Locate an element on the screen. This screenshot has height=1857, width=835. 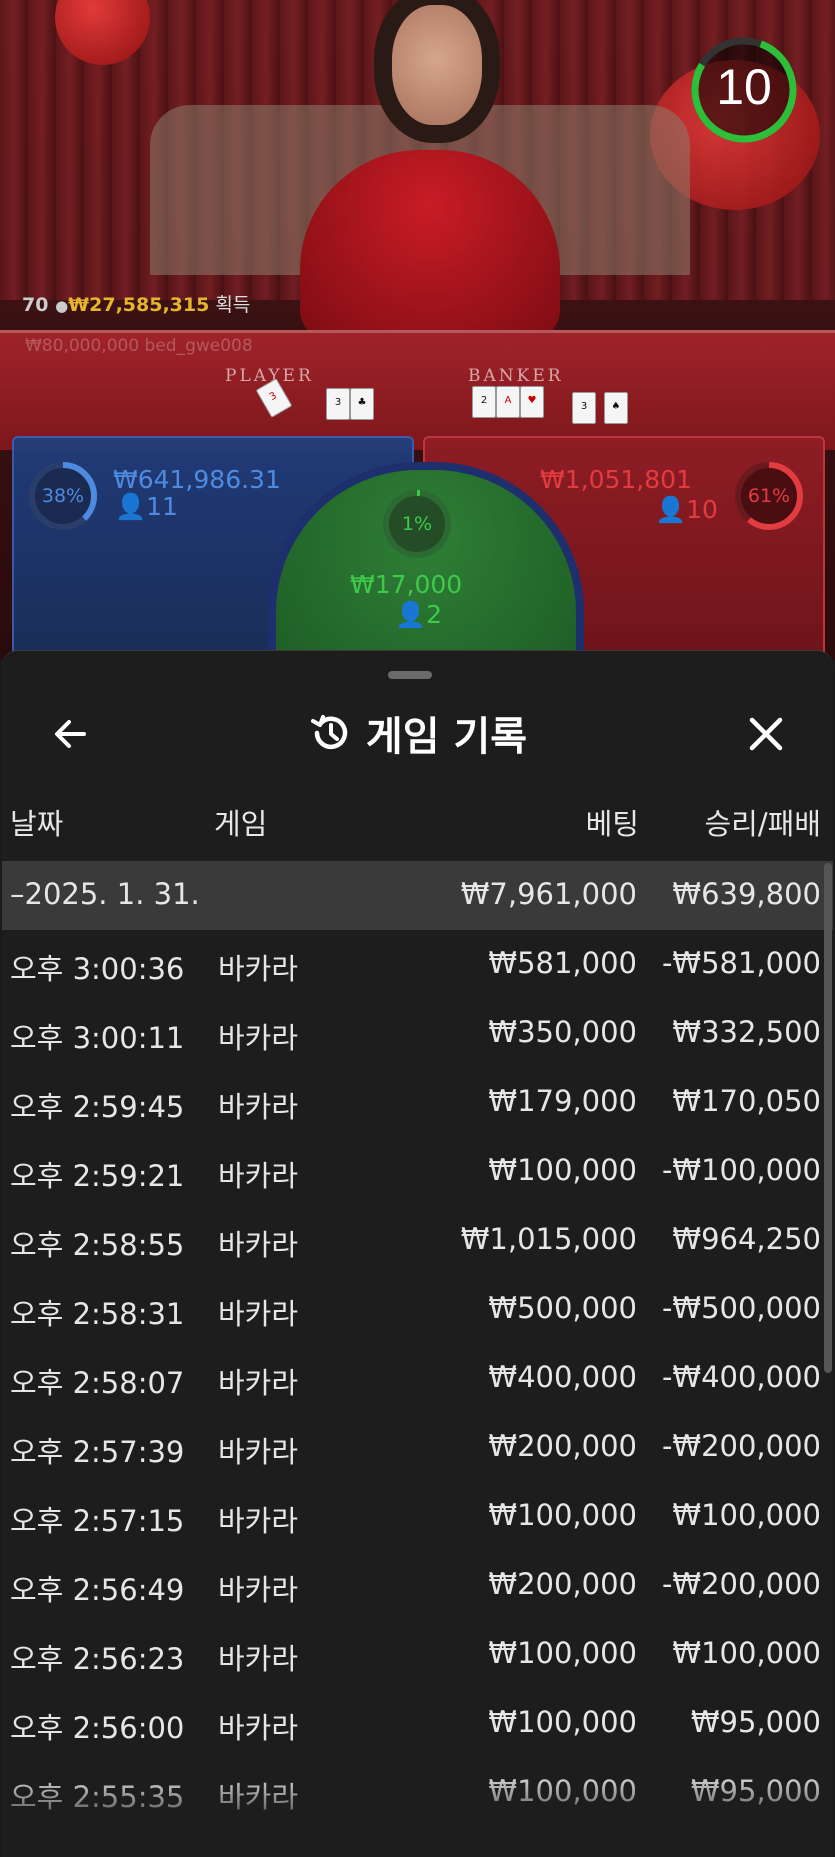
table-row: 오후 2:58:55 바카라 ₩1,015,000 ₩964,250 is located at coordinates (417, 1240).